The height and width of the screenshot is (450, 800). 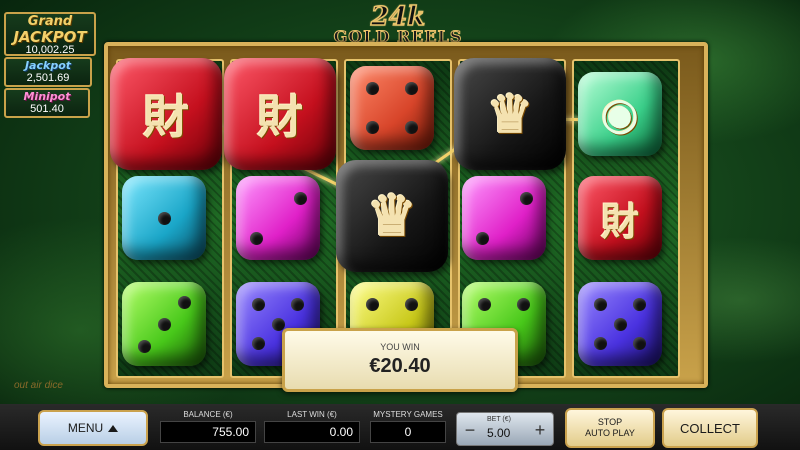 I want to click on last-win-value: 0.00, so click(x=312, y=432).